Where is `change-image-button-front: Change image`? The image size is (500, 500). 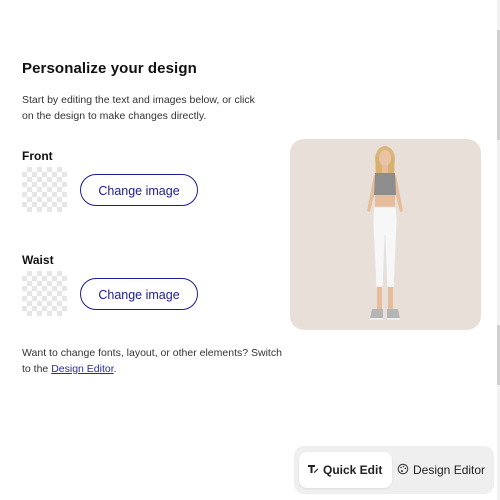 change-image-button-front: Change image is located at coordinates (139, 190).